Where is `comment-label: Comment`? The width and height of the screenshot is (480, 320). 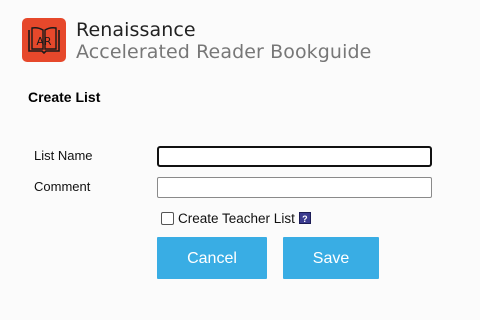
comment-label: Comment is located at coordinates (62, 186).